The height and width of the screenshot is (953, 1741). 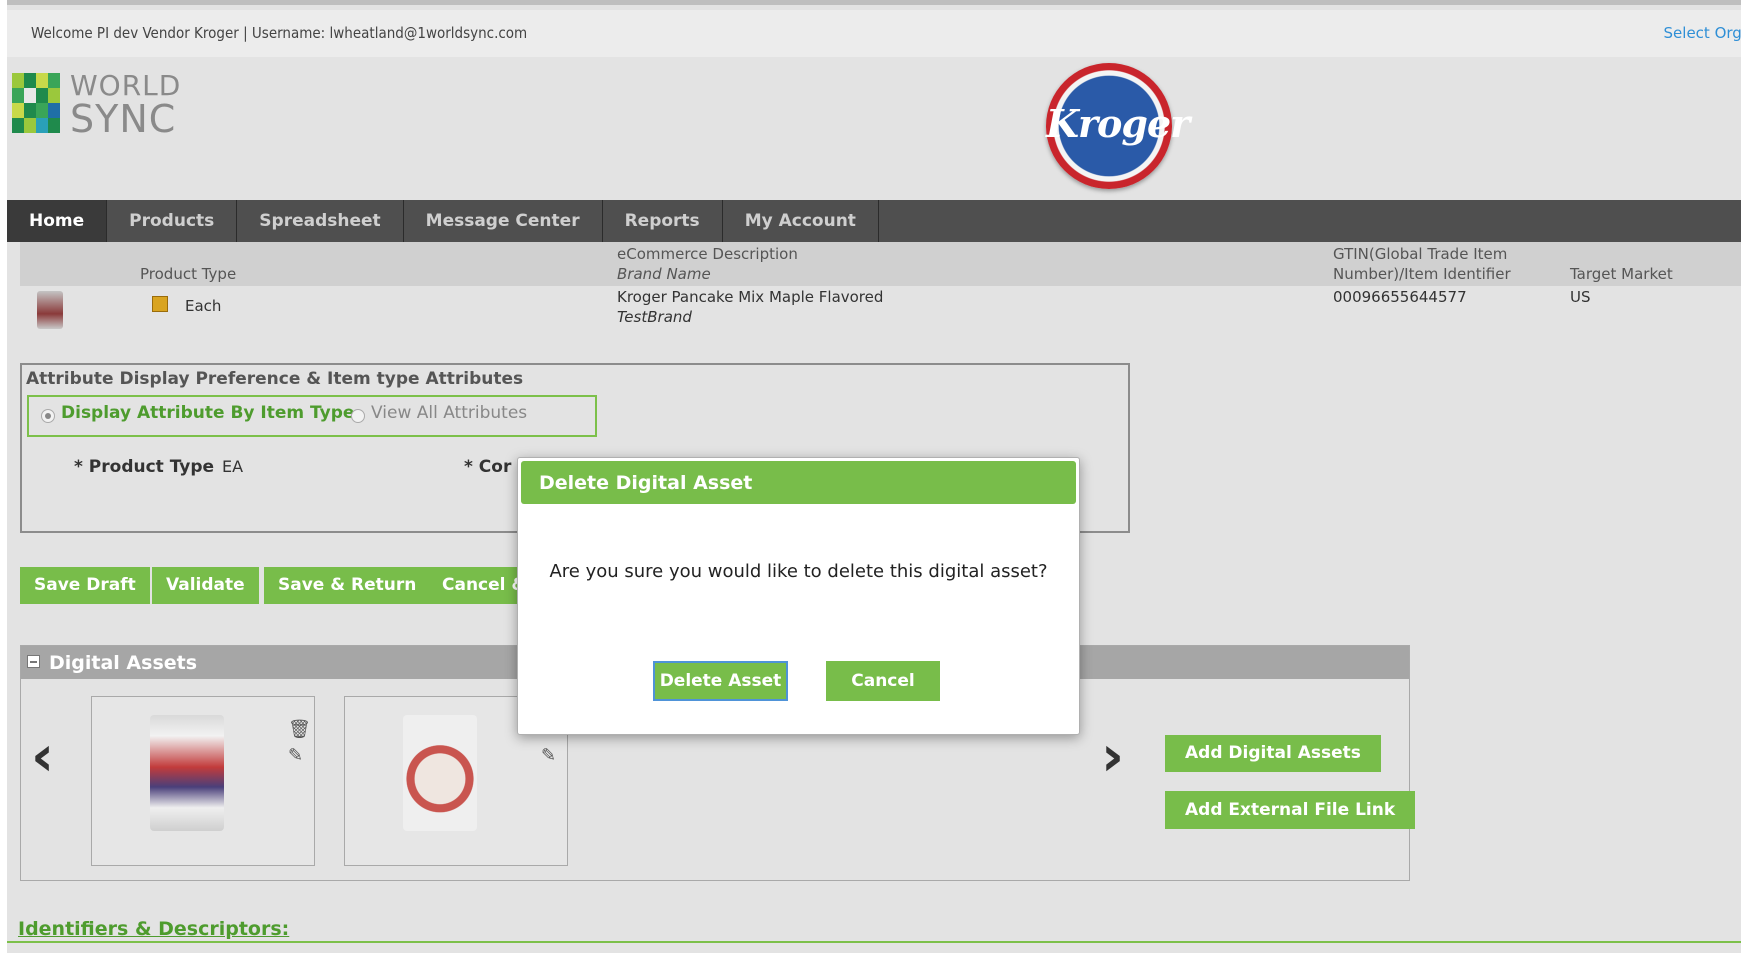 I want to click on save-draft-button: Save Draft, so click(x=85, y=585).